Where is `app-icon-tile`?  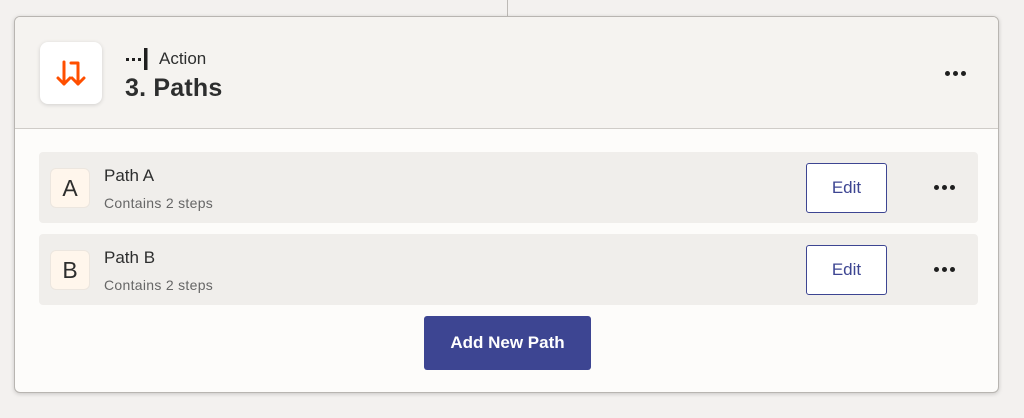 app-icon-tile is located at coordinates (71, 73).